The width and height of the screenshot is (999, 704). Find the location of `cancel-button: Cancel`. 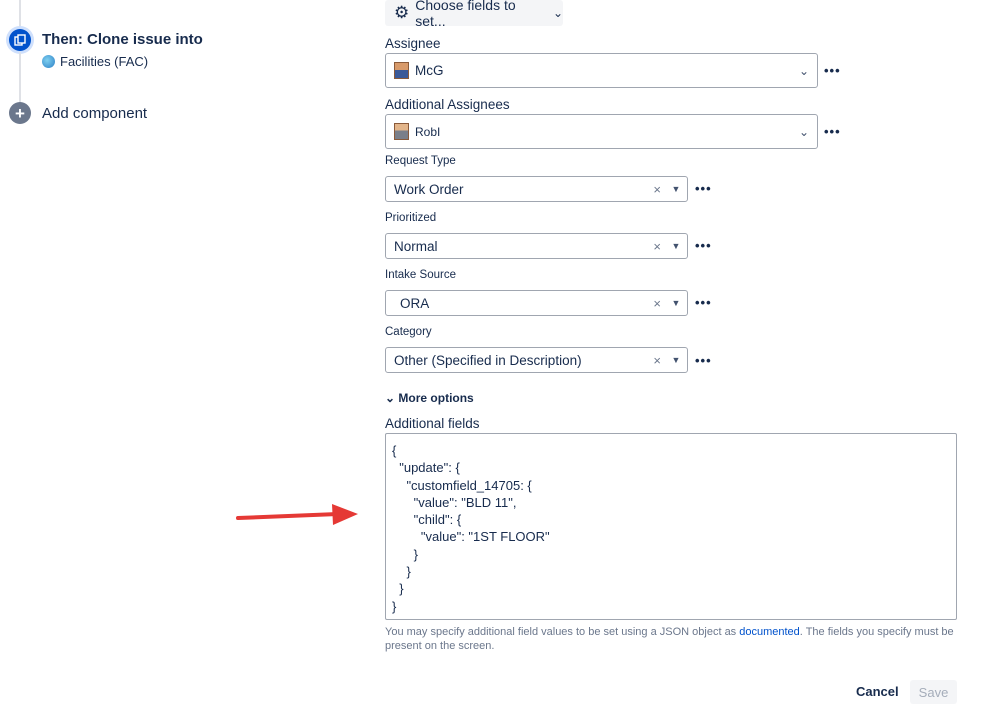

cancel-button: Cancel is located at coordinates (877, 691).